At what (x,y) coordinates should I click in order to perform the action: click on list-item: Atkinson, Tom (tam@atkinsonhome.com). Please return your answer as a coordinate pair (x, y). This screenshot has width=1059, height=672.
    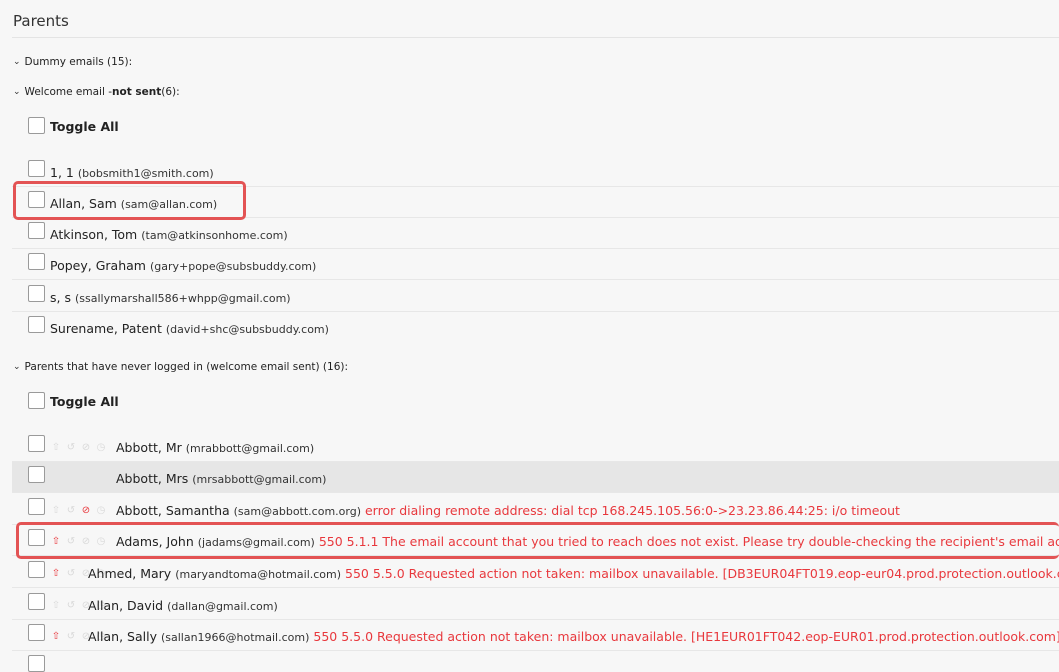
    Looking at the image, I should click on (535, 233).